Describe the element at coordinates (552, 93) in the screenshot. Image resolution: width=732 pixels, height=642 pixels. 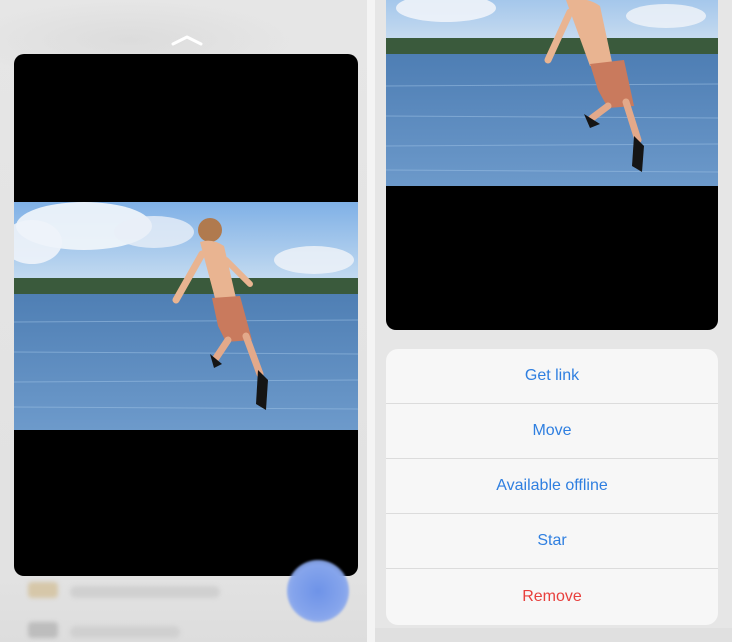
I see `preview-photo` at that location.